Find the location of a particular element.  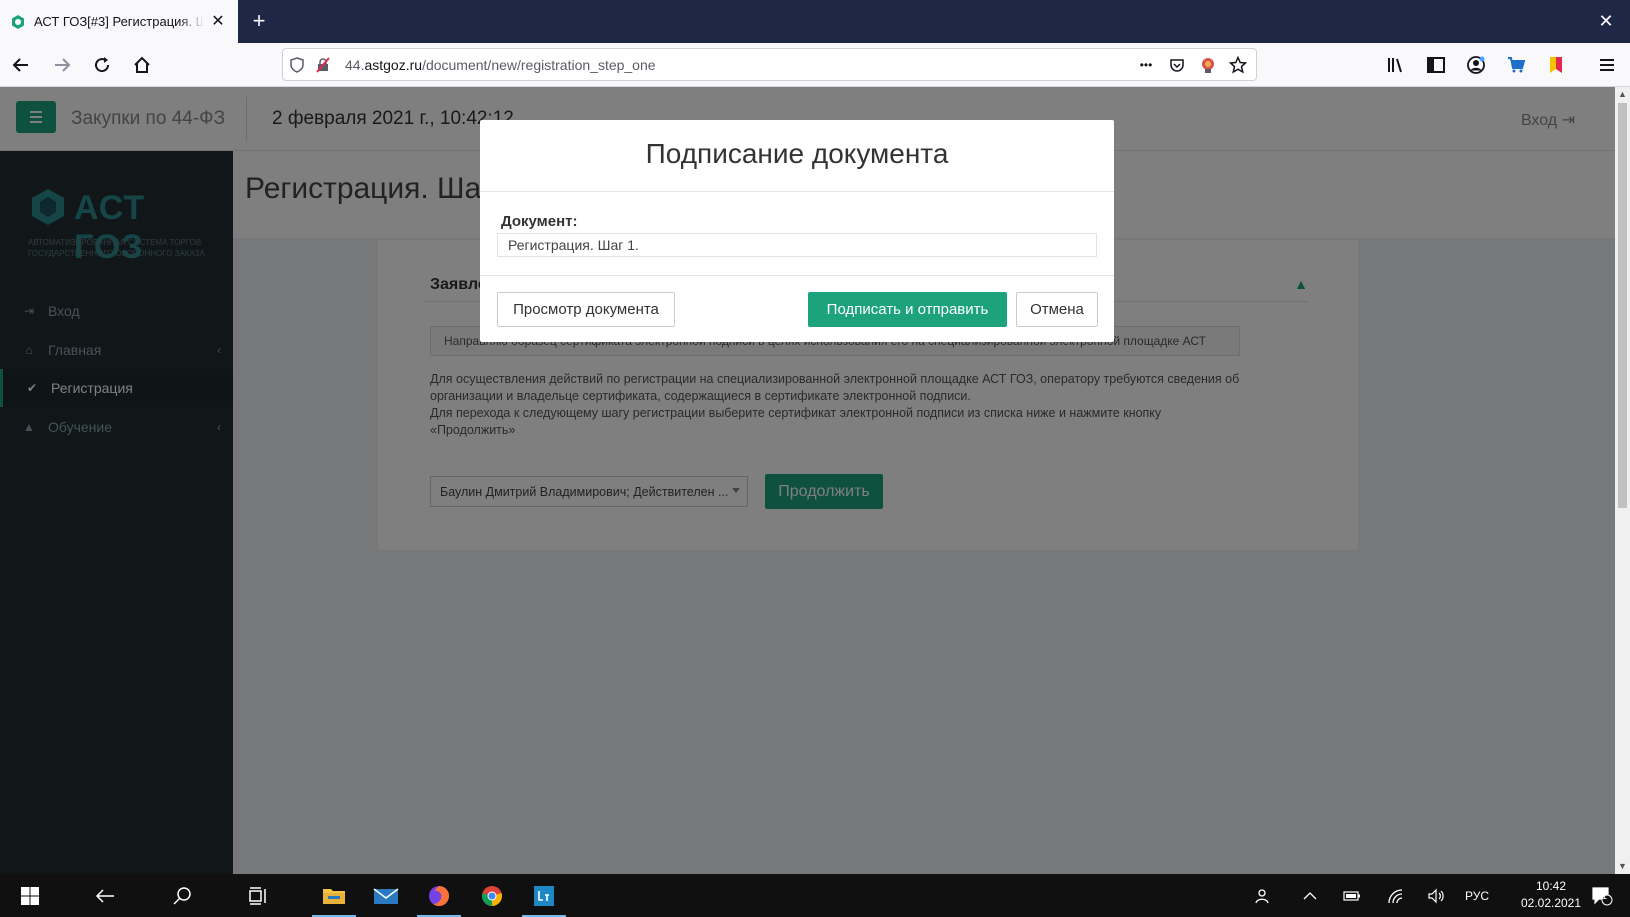

shield-icon is located at coordinates (297, 65).